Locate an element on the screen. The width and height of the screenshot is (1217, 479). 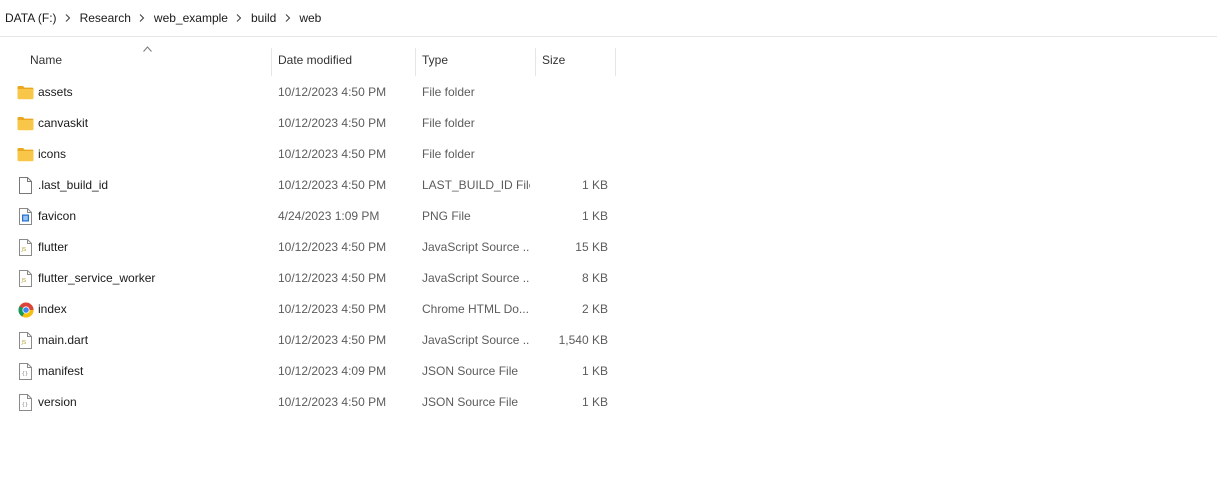
file-type: PNG File is located at coordinates (446, 216).